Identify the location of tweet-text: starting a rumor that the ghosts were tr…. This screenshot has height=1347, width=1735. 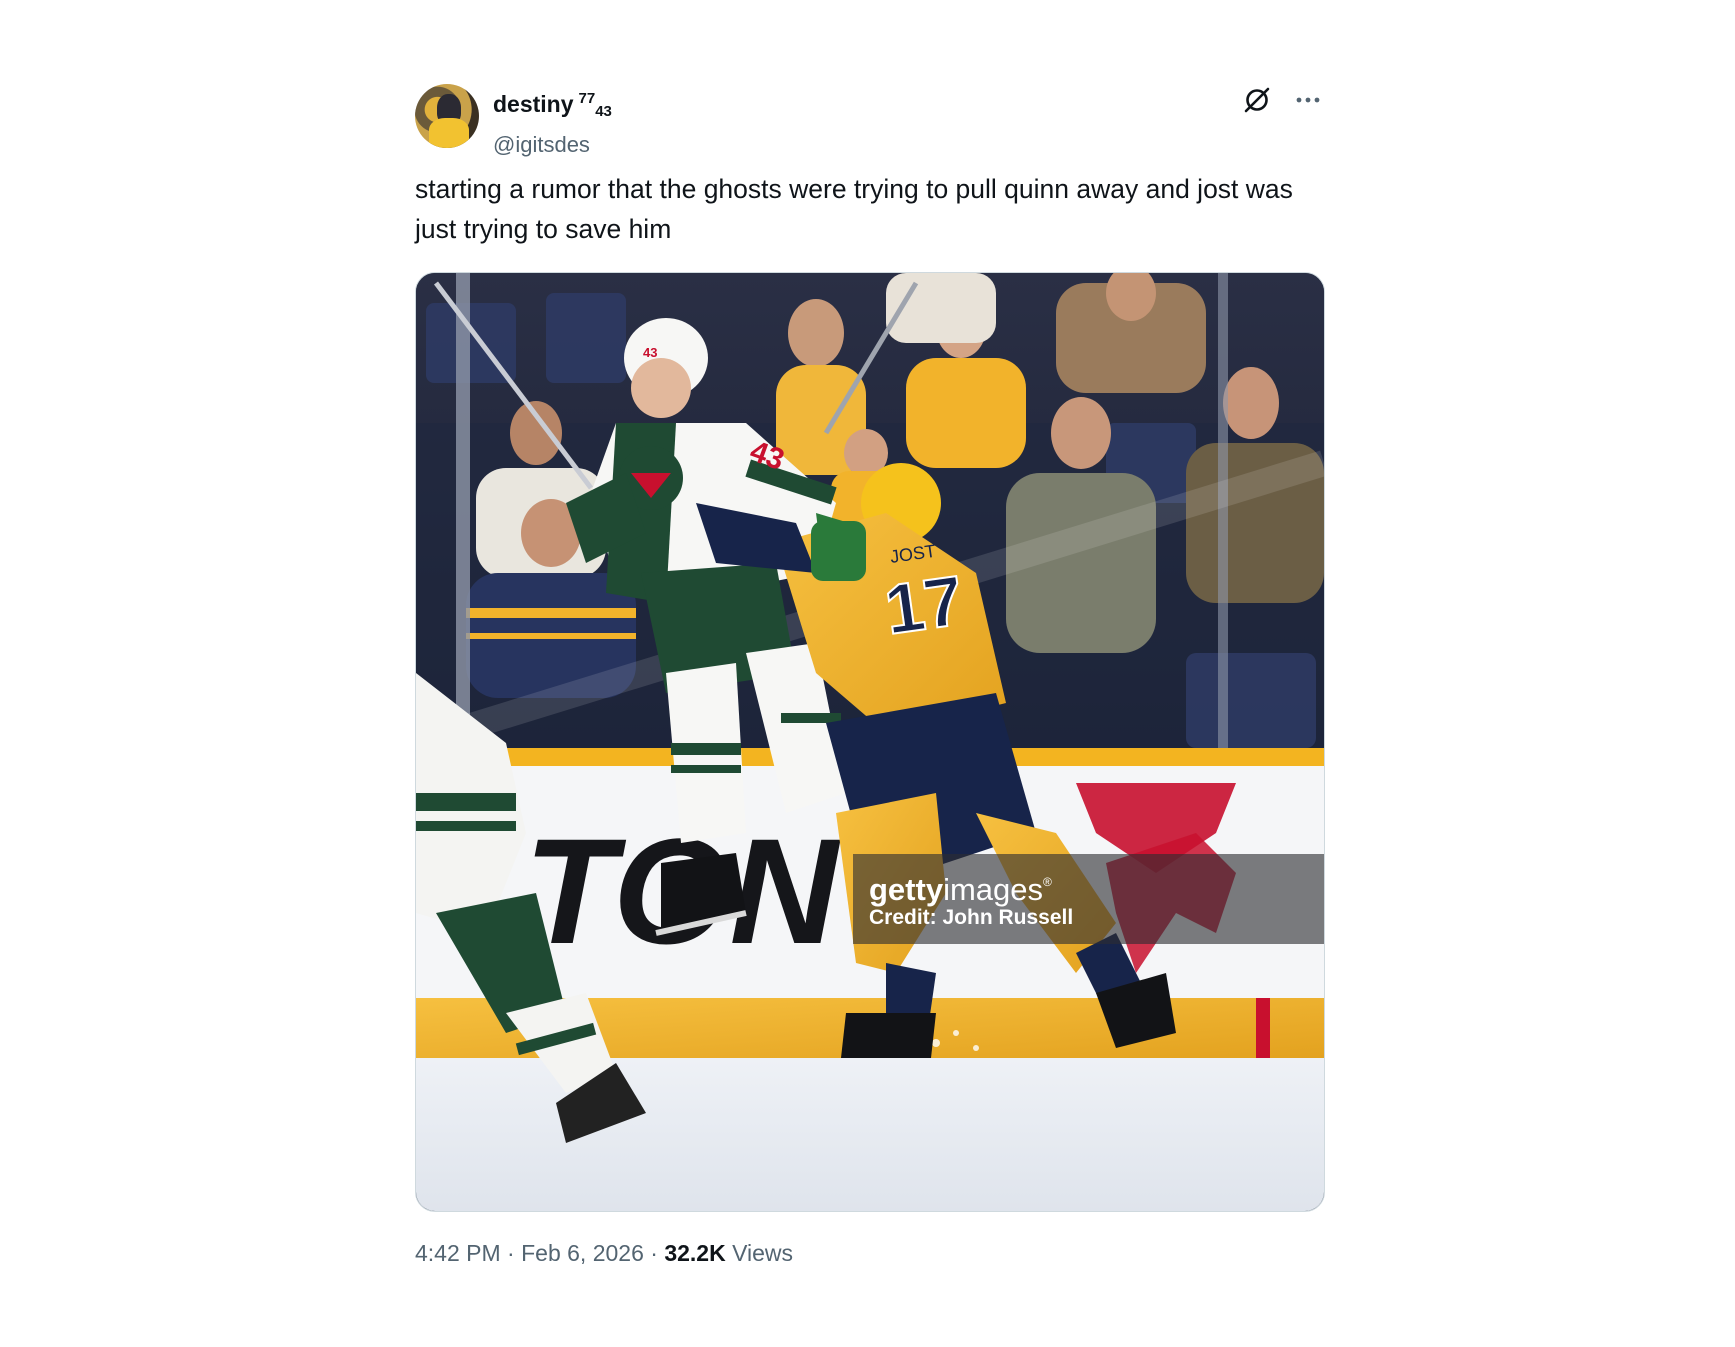
(854, 209).